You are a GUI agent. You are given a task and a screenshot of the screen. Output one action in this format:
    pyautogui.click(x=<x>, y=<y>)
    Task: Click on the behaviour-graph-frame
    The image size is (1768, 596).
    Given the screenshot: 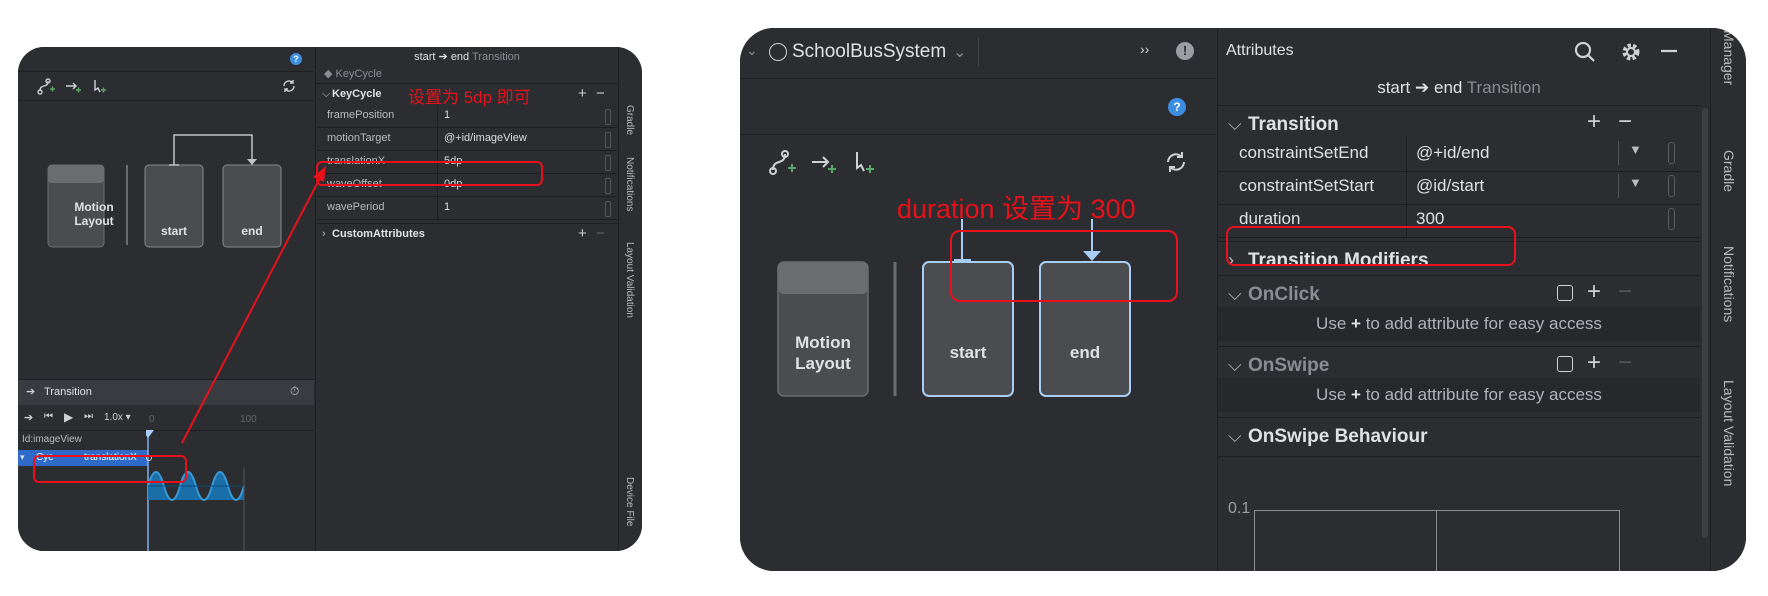 What is the action you would take?
    pyautogui.click(x=1437, y=540)
    